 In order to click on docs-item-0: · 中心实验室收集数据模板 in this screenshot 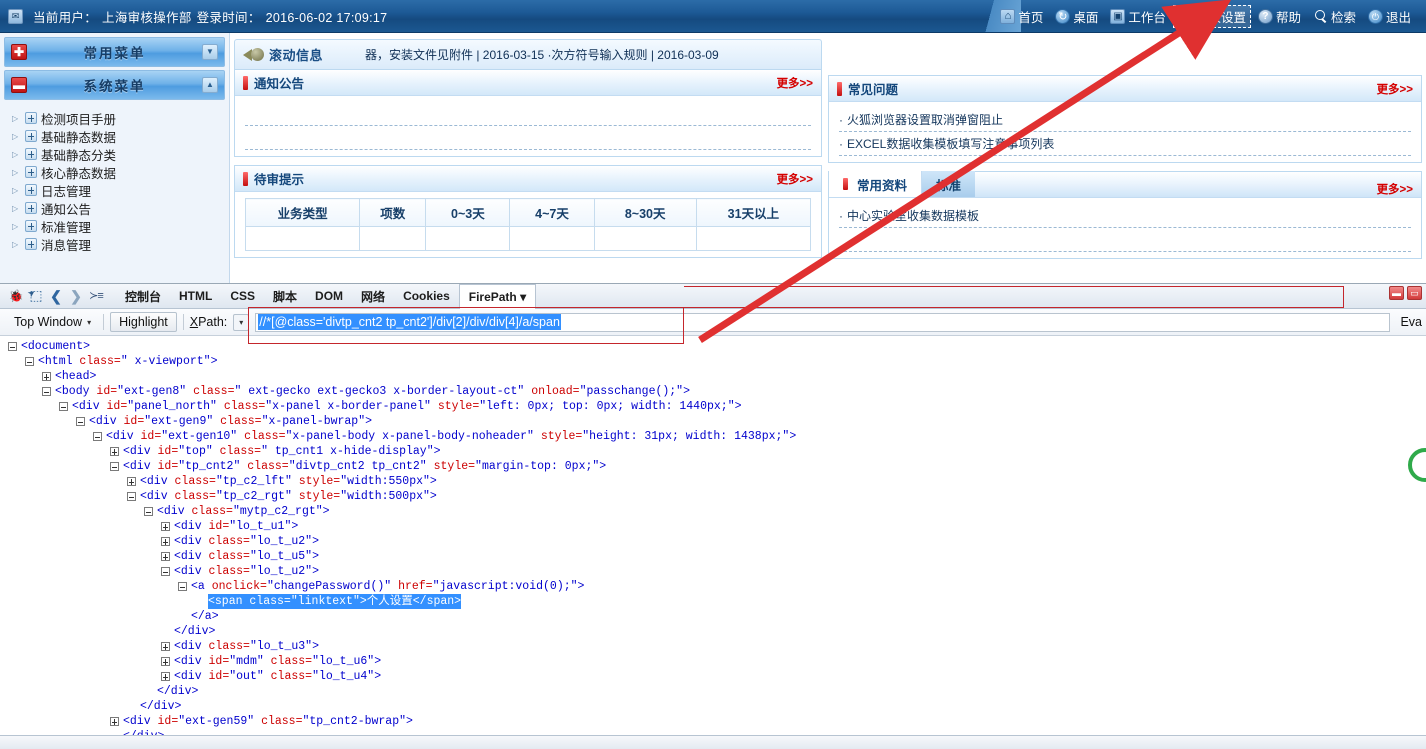, I will do `click(1125, 216)`.